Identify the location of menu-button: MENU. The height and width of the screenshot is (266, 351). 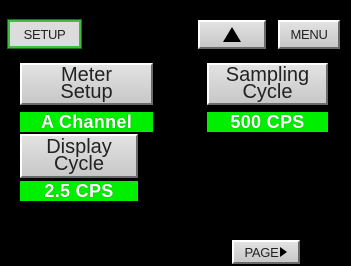
(309, 34).